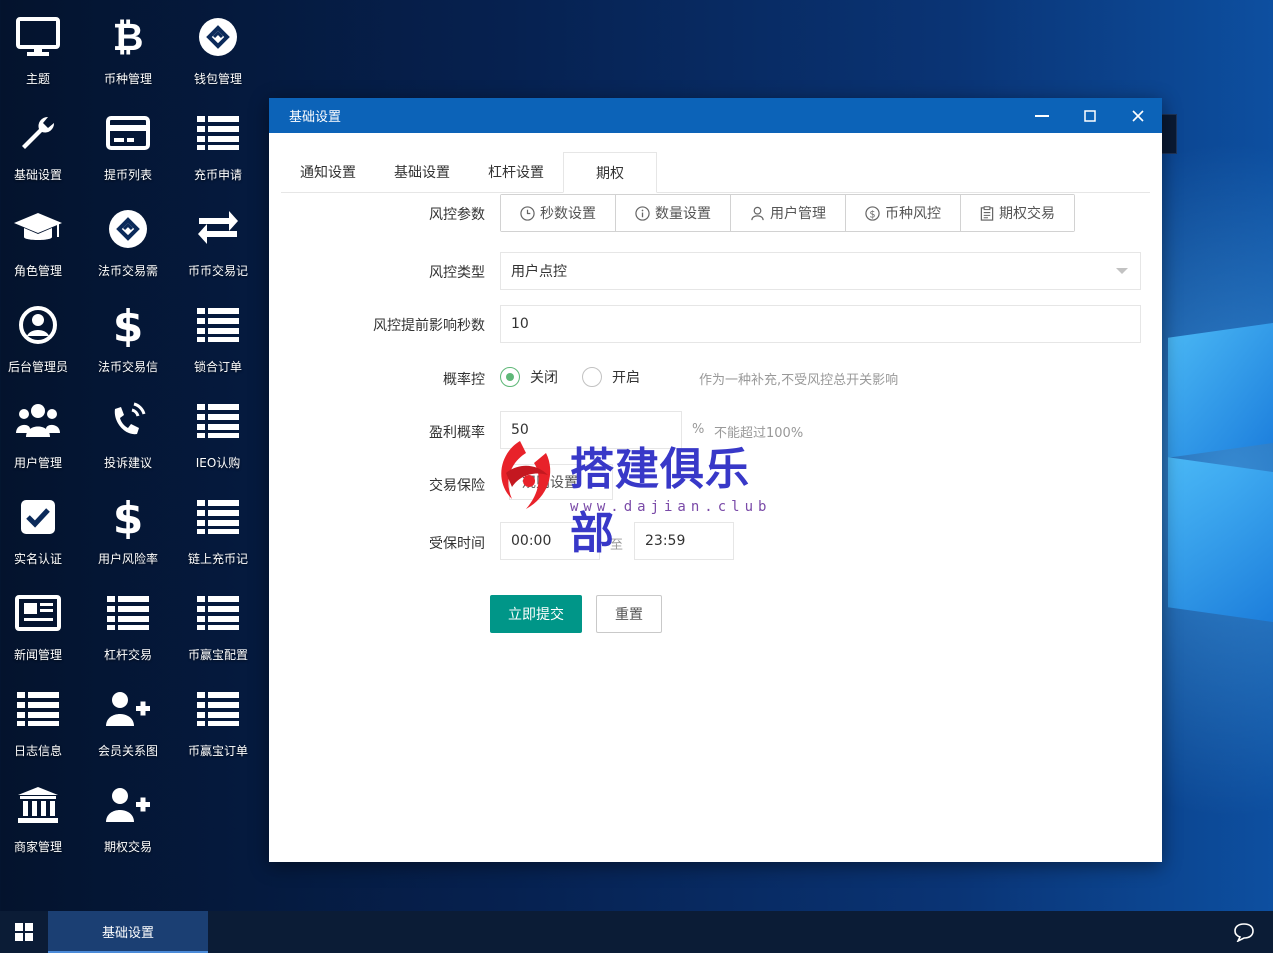 This screenshot has height=953, width=1273. I want to click on tab-basic-settings: 基础设置, so click(422, 172).